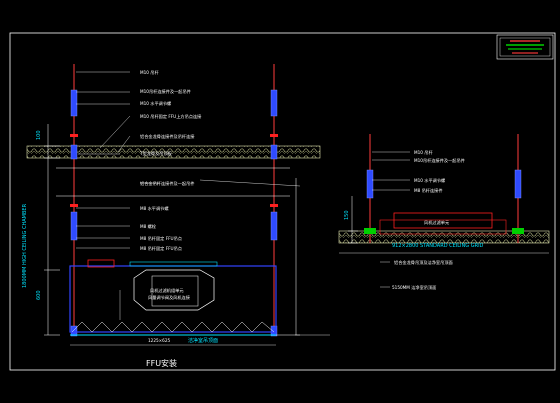  I want to click on label-bottom: 洁净室吊顶面, so click(203, 340).